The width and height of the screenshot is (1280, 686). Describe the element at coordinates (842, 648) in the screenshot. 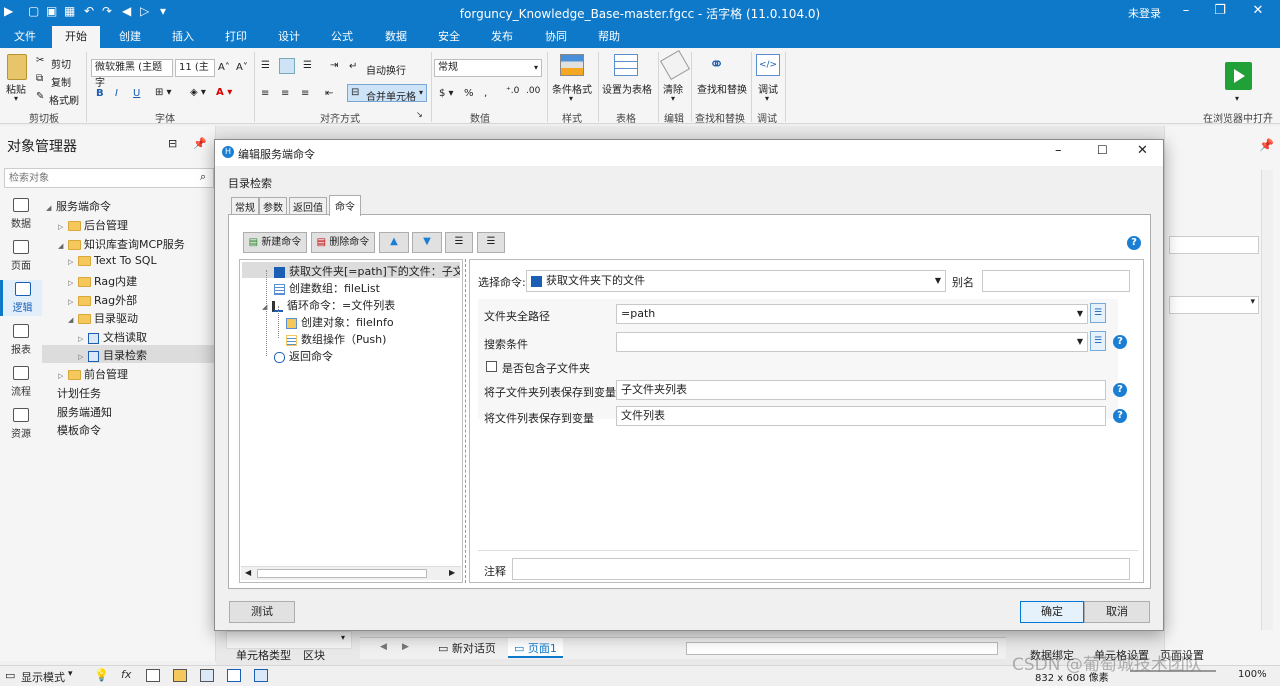

I see `horizontal-scrollbar` at that location.